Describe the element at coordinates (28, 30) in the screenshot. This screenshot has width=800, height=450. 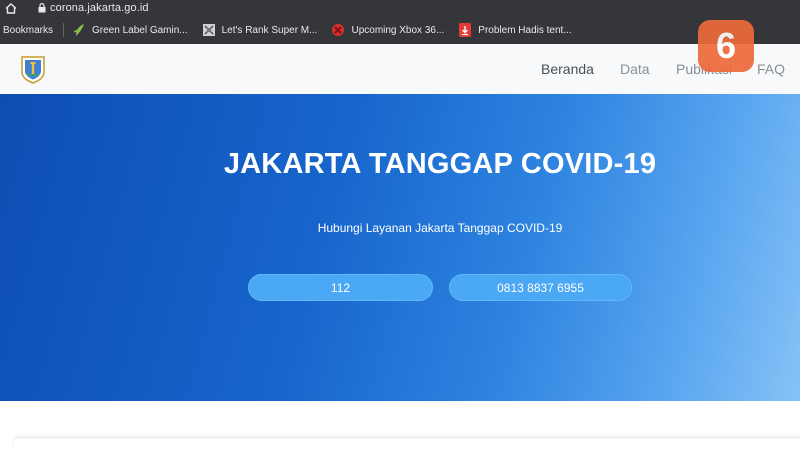
I see `bookmarks-label: Bookmarks` at that location.